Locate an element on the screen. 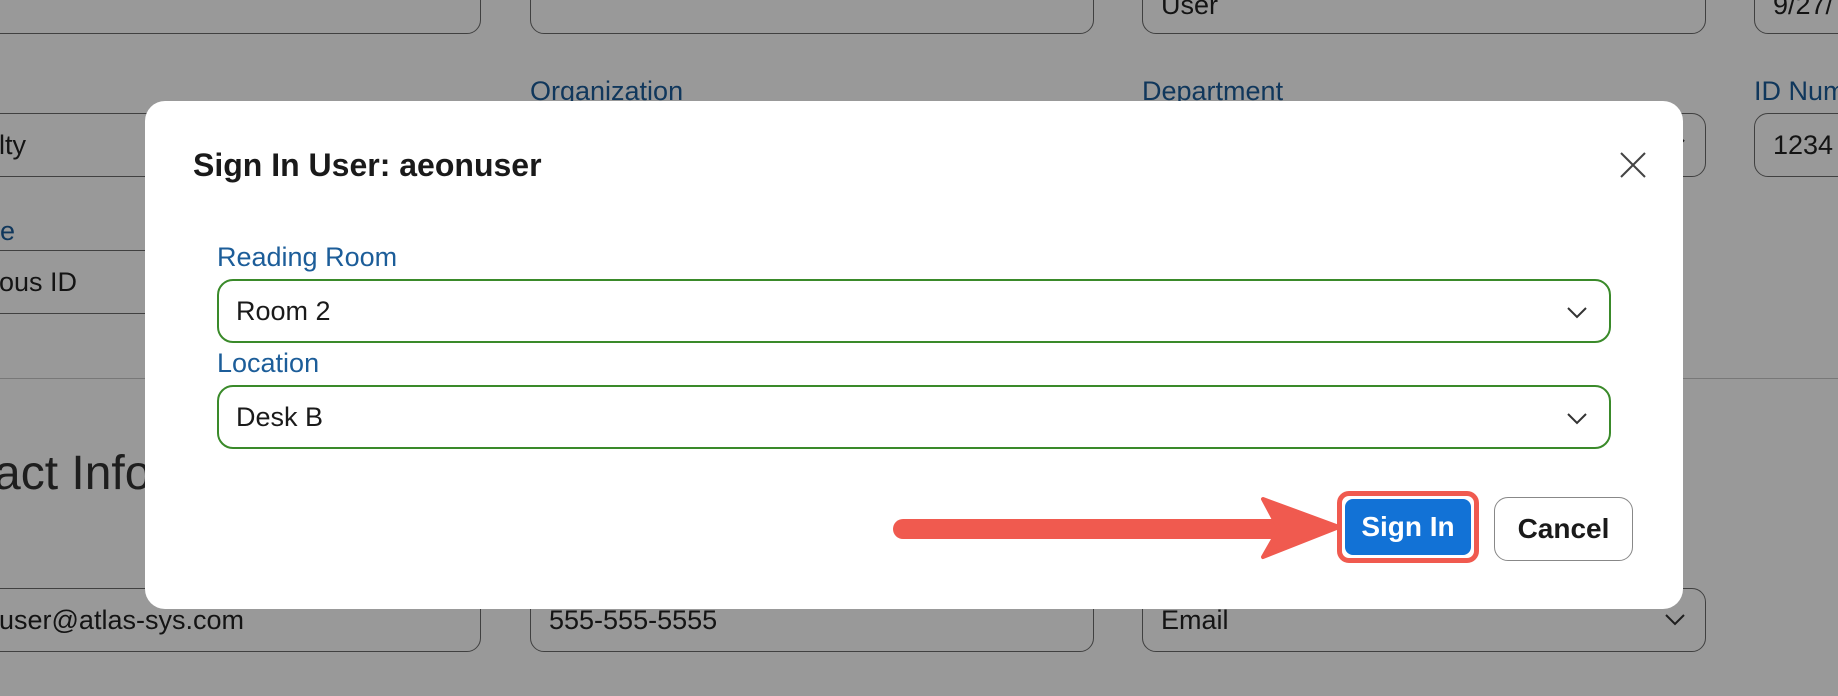  location-select: Desk B is located at coordinates (914, 417).